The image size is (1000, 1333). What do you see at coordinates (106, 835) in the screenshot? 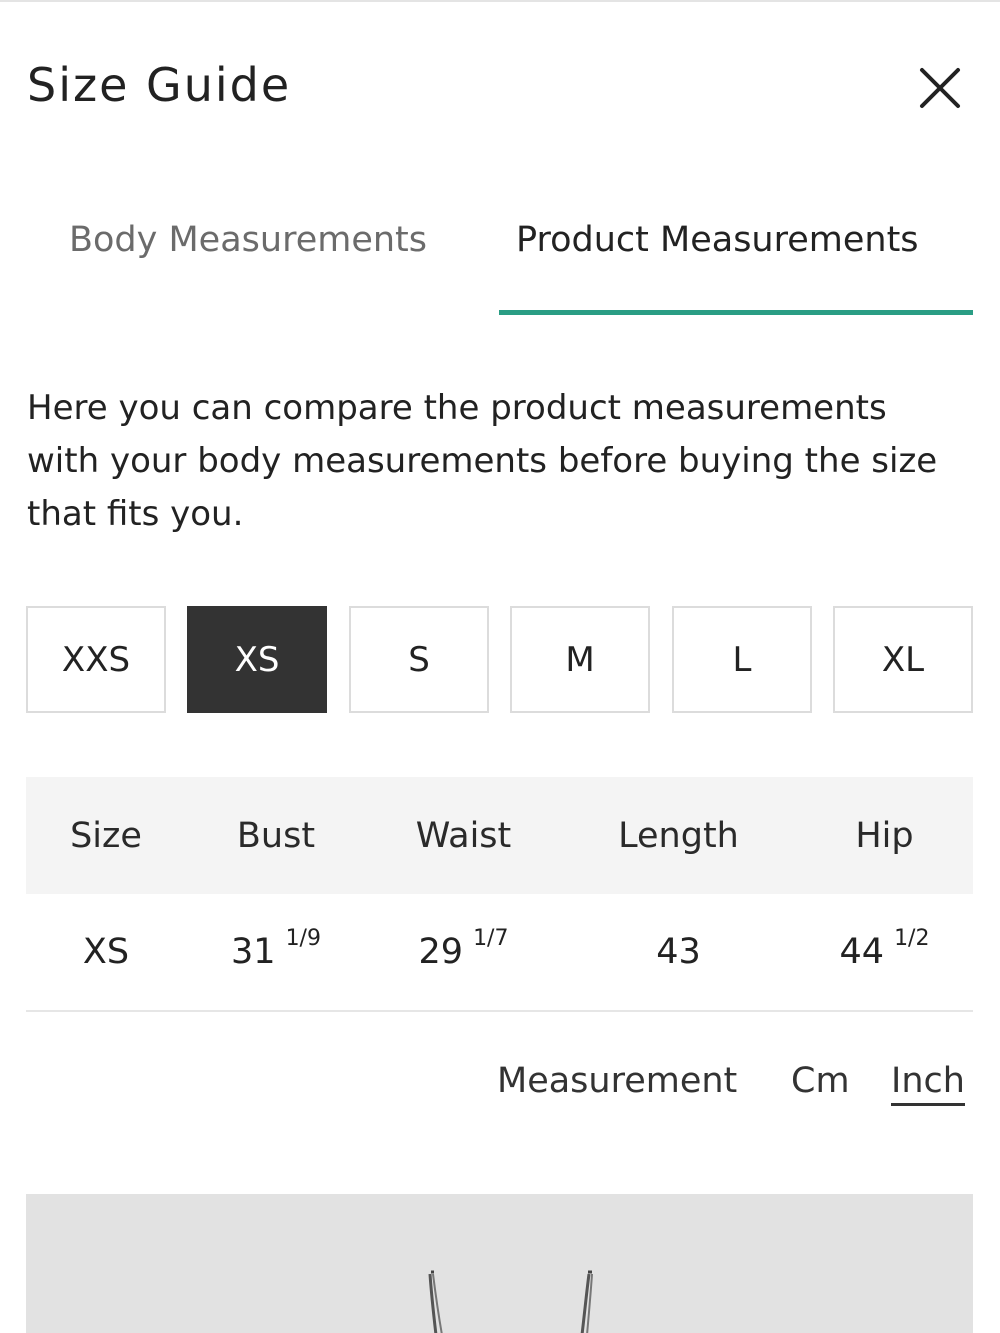
I see `header-size: Size` at bounding box center [106, 835].